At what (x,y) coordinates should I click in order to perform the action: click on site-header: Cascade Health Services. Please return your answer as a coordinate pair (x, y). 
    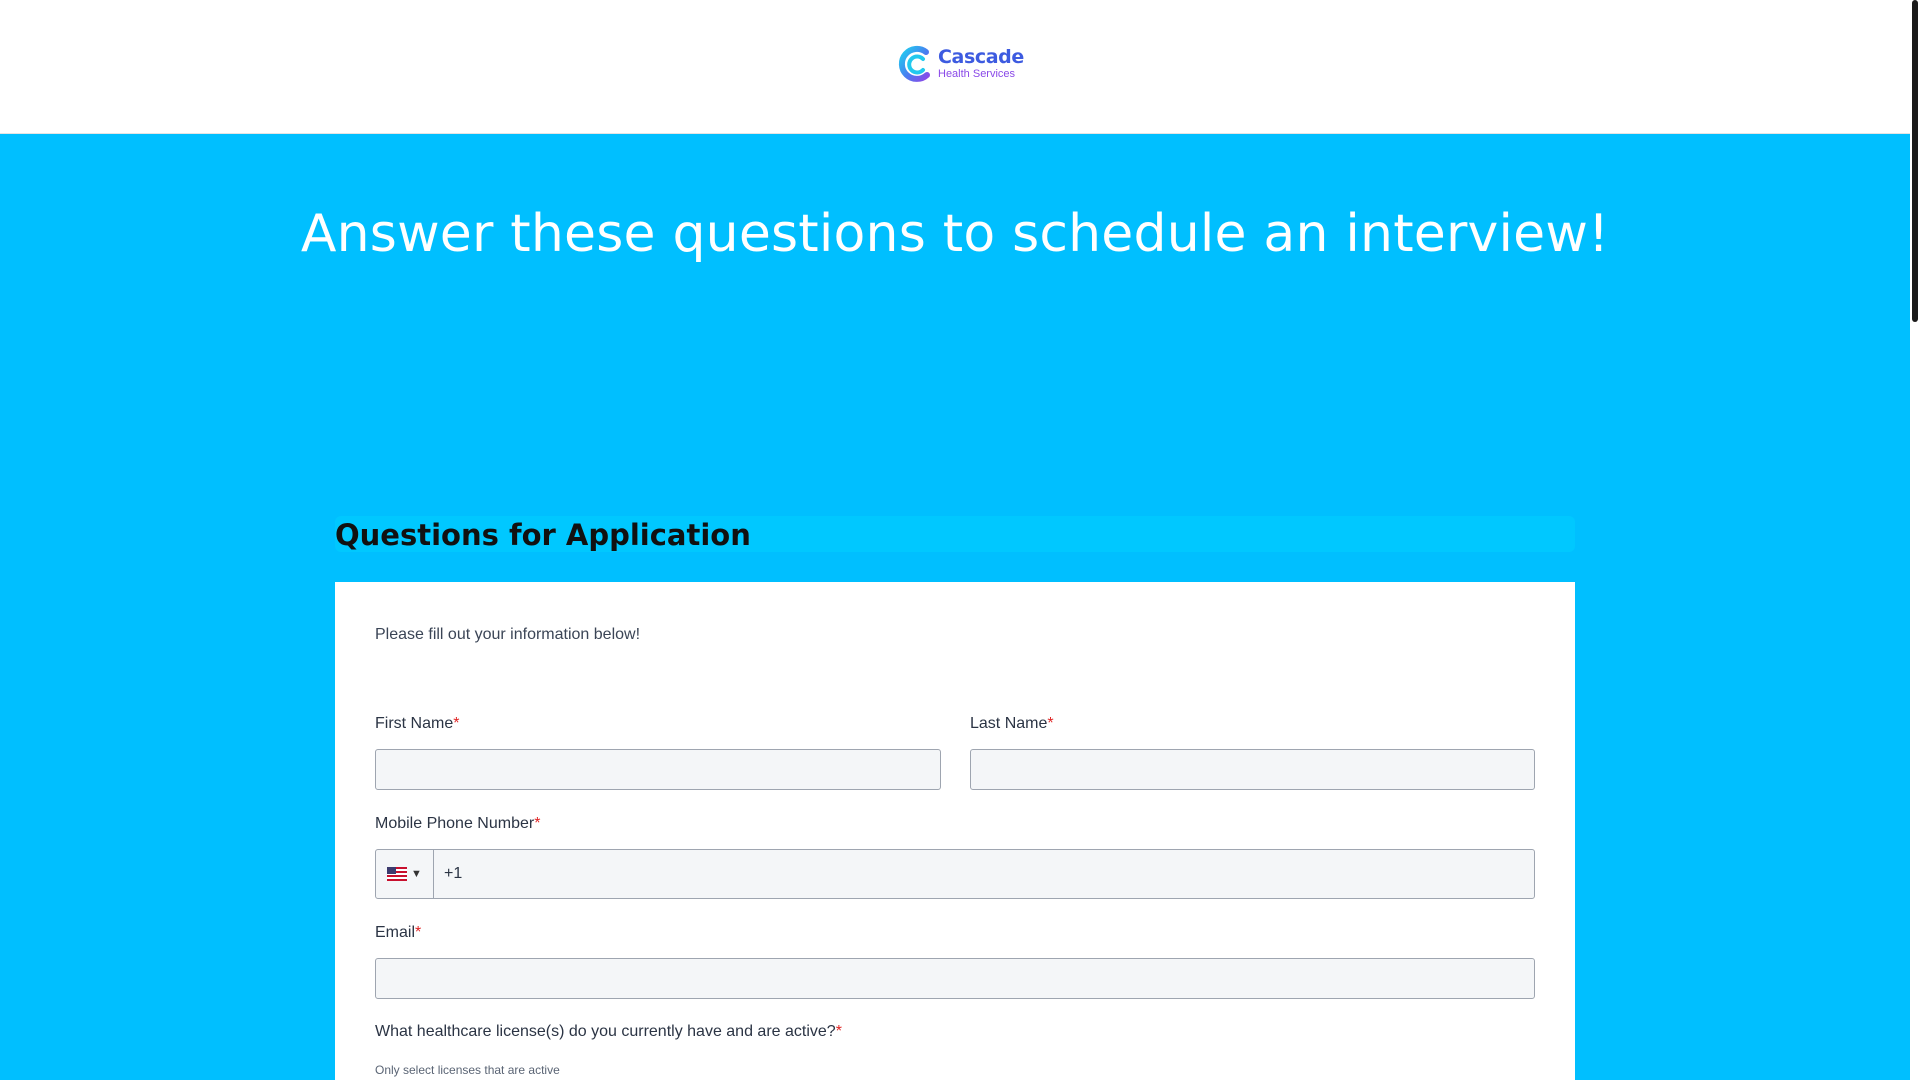
    Looking at the image, I should click on (955, 67).